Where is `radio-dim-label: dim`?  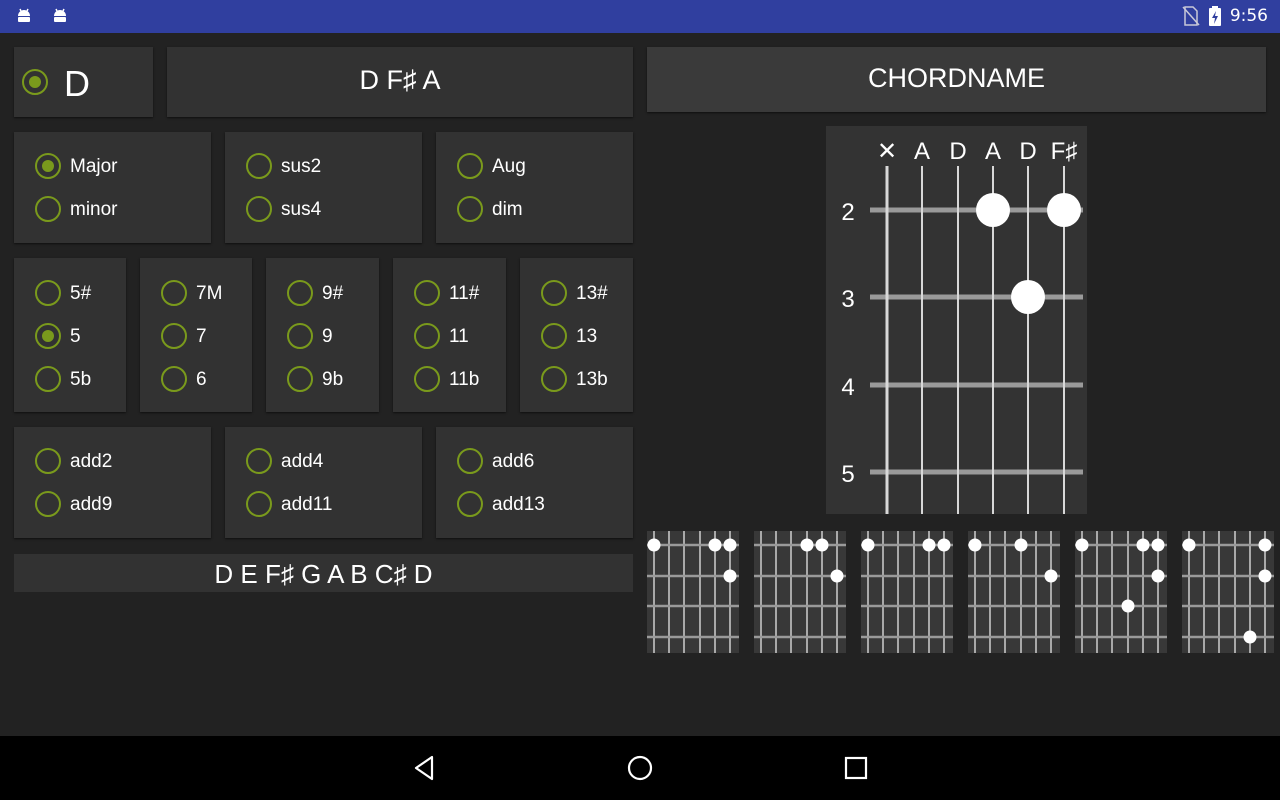
radio-dim-label: dim is located at coordinates (507, 209).